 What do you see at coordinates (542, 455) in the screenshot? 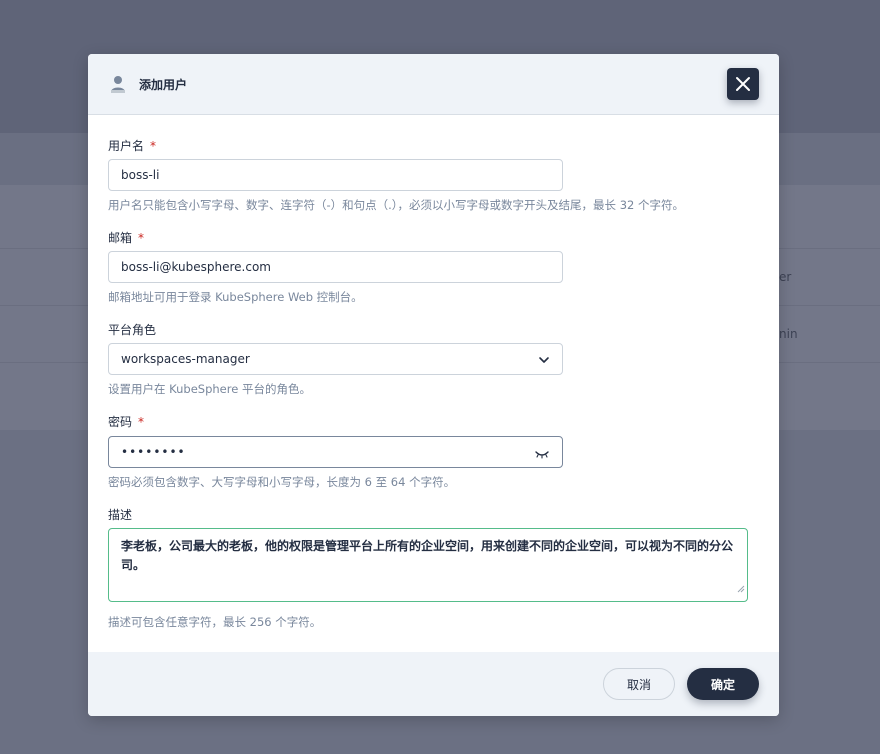
I see `eye-closed-icon` at bounding box center [542, 455].